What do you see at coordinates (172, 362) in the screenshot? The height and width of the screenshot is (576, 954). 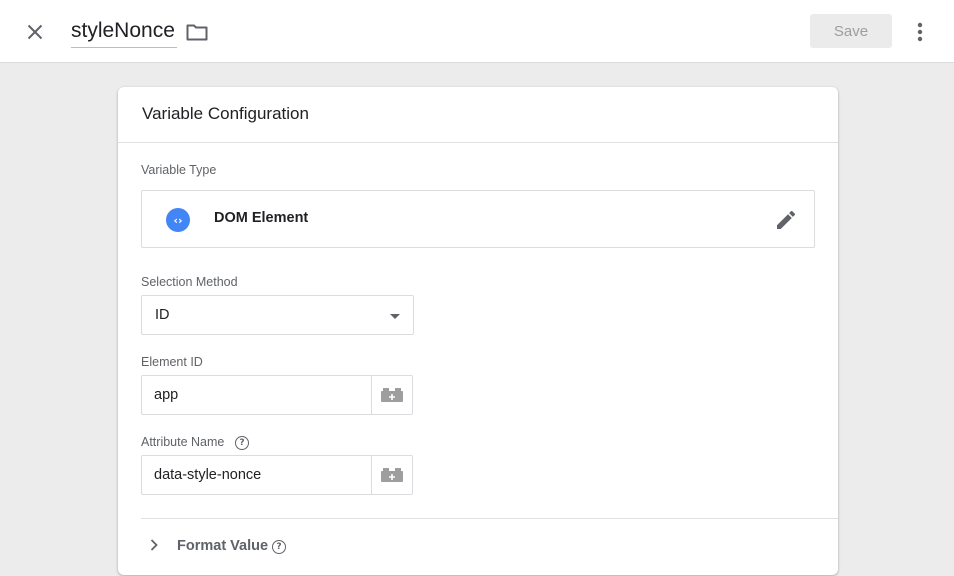 I see `element-id-label: Element ID` at bounding box center [172, 362].